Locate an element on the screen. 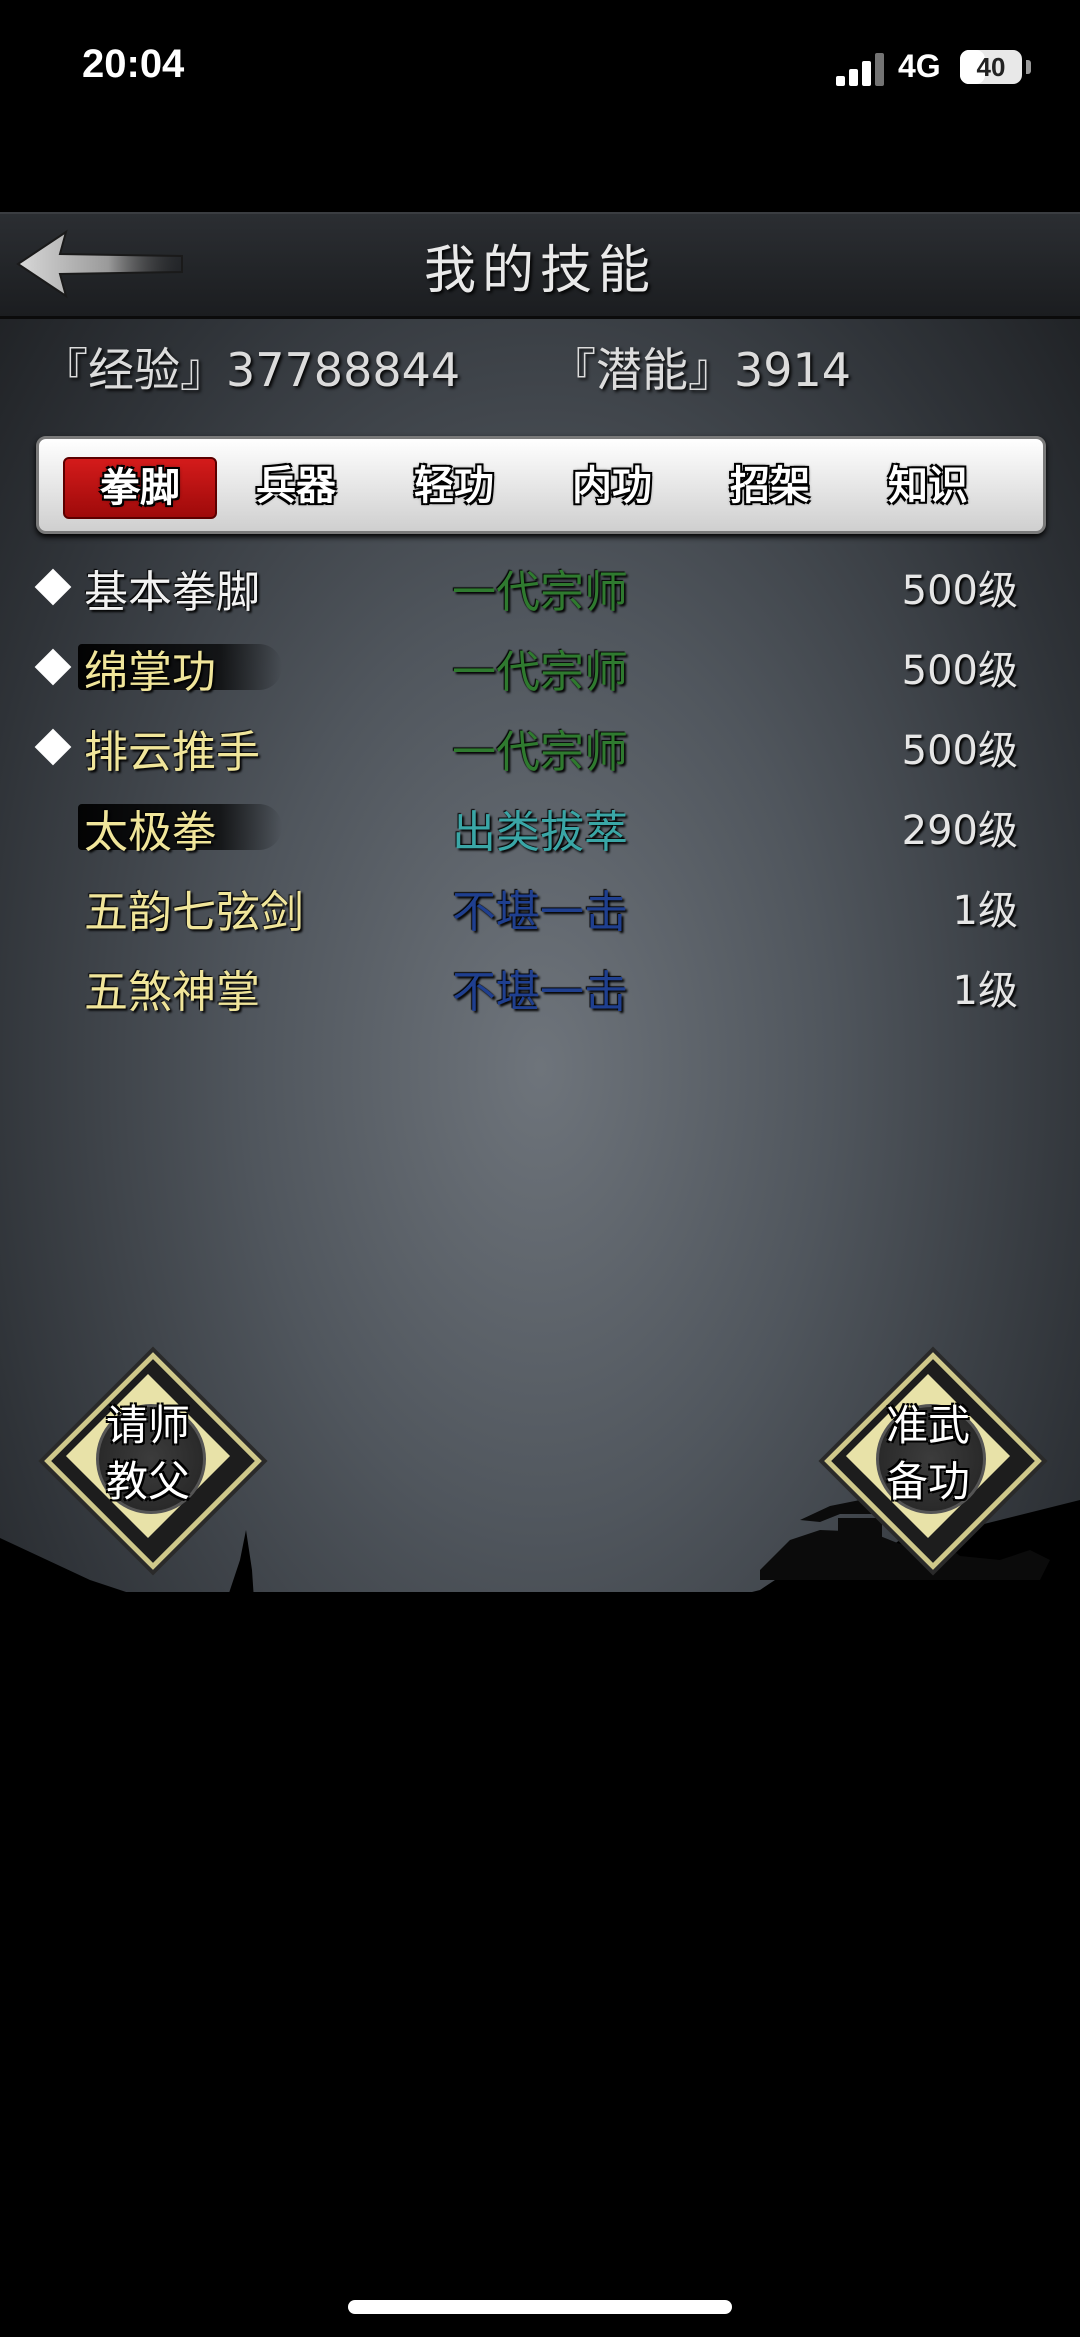 The height and width of the screenshot is (2337, 1080). skill-category-tabs: 拳脚 兵器 轻功 内功 招架 知识 is located at coordinates (541, 485).